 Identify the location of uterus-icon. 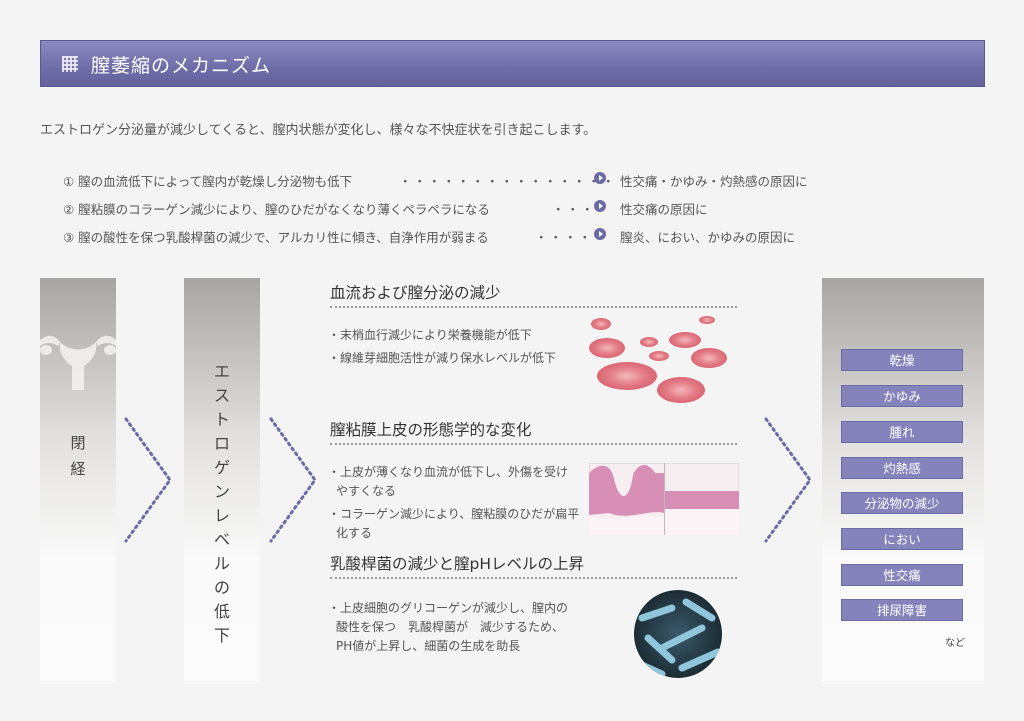
(78, 362).